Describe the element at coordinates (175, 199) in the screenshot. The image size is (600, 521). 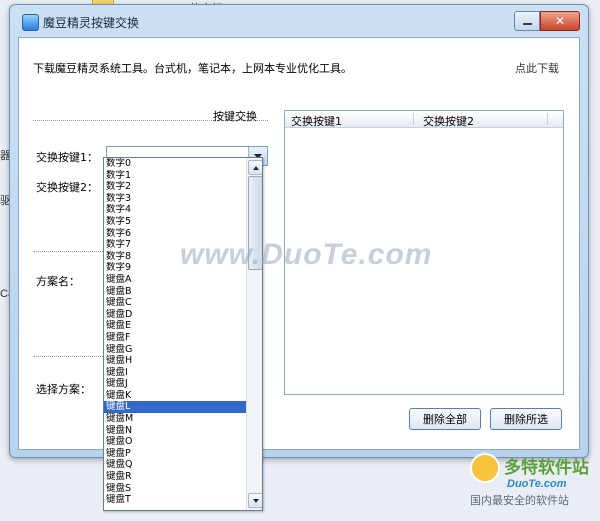
I see `dropdown-item: 数字3` at that location.